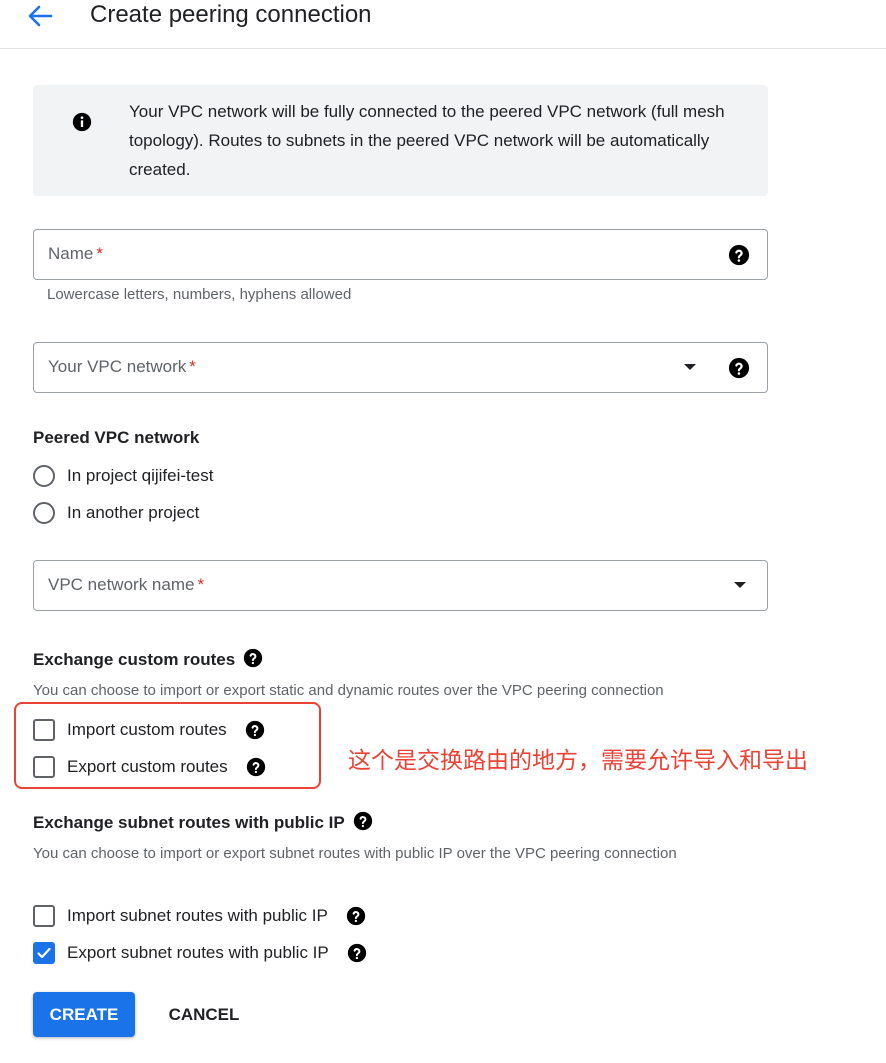  What do you see at coordinates (443, 24) in the screenshot?
I see `page-header: Create peering connection` at bounding box center [443, 24].